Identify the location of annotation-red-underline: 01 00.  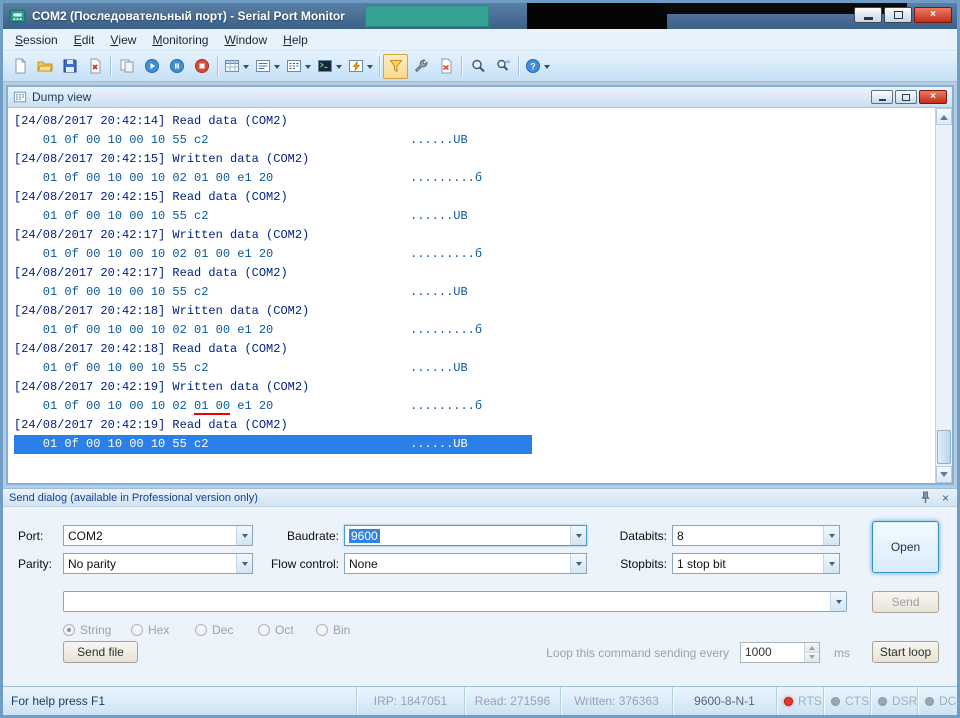
(212, 407).